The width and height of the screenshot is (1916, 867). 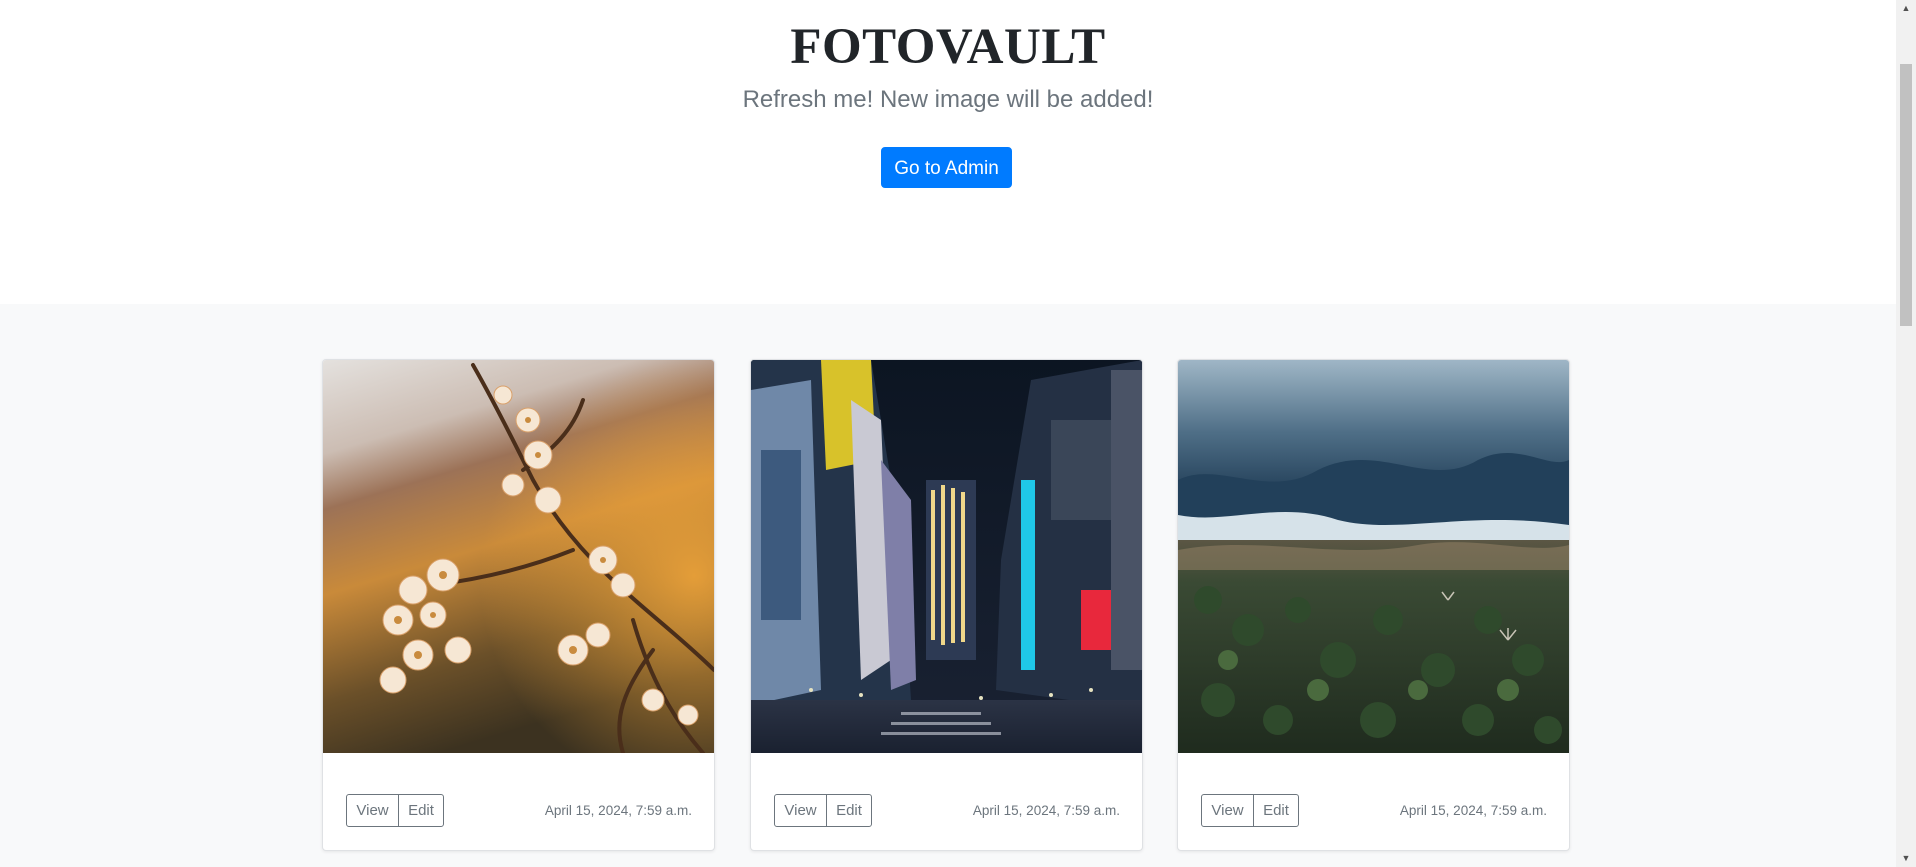 I want to click on page-subtitle: Refresh me! New image will be added!, so click(x=948, y=99).